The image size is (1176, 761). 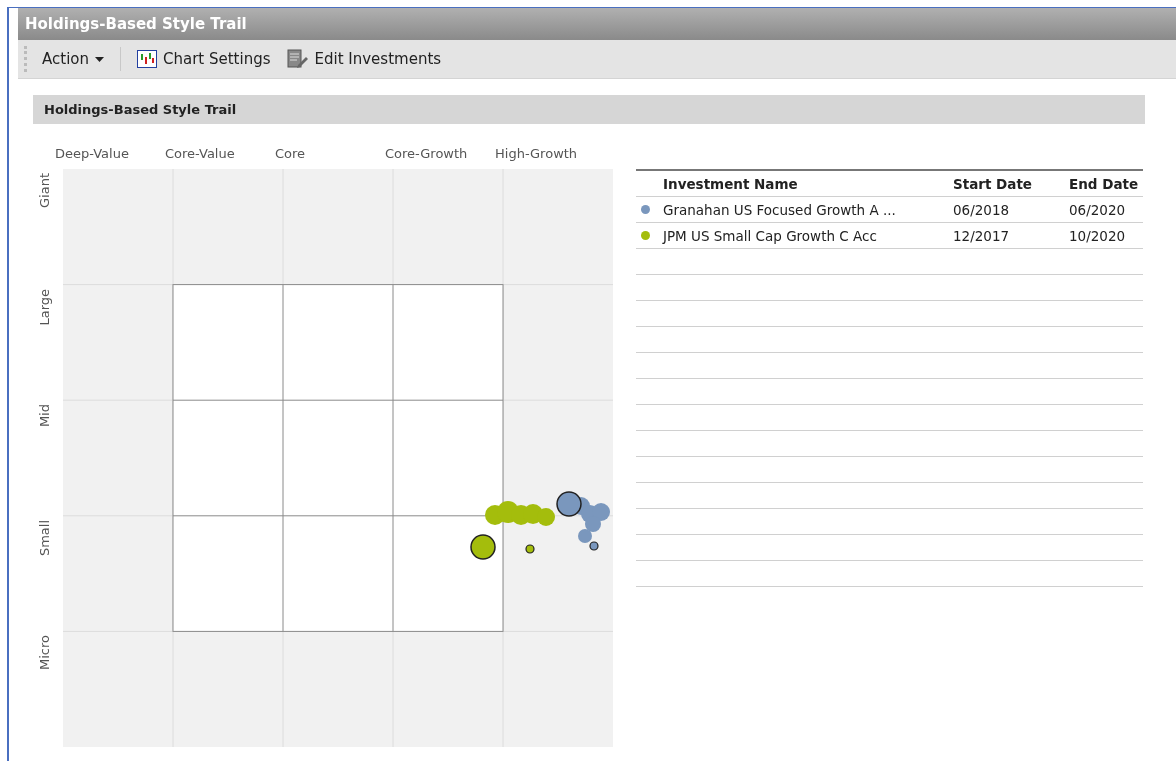 What do you see at coordinates (45, 190) in the screenshot?
I see `row-label: Giant` at bounding box center [45, 190].